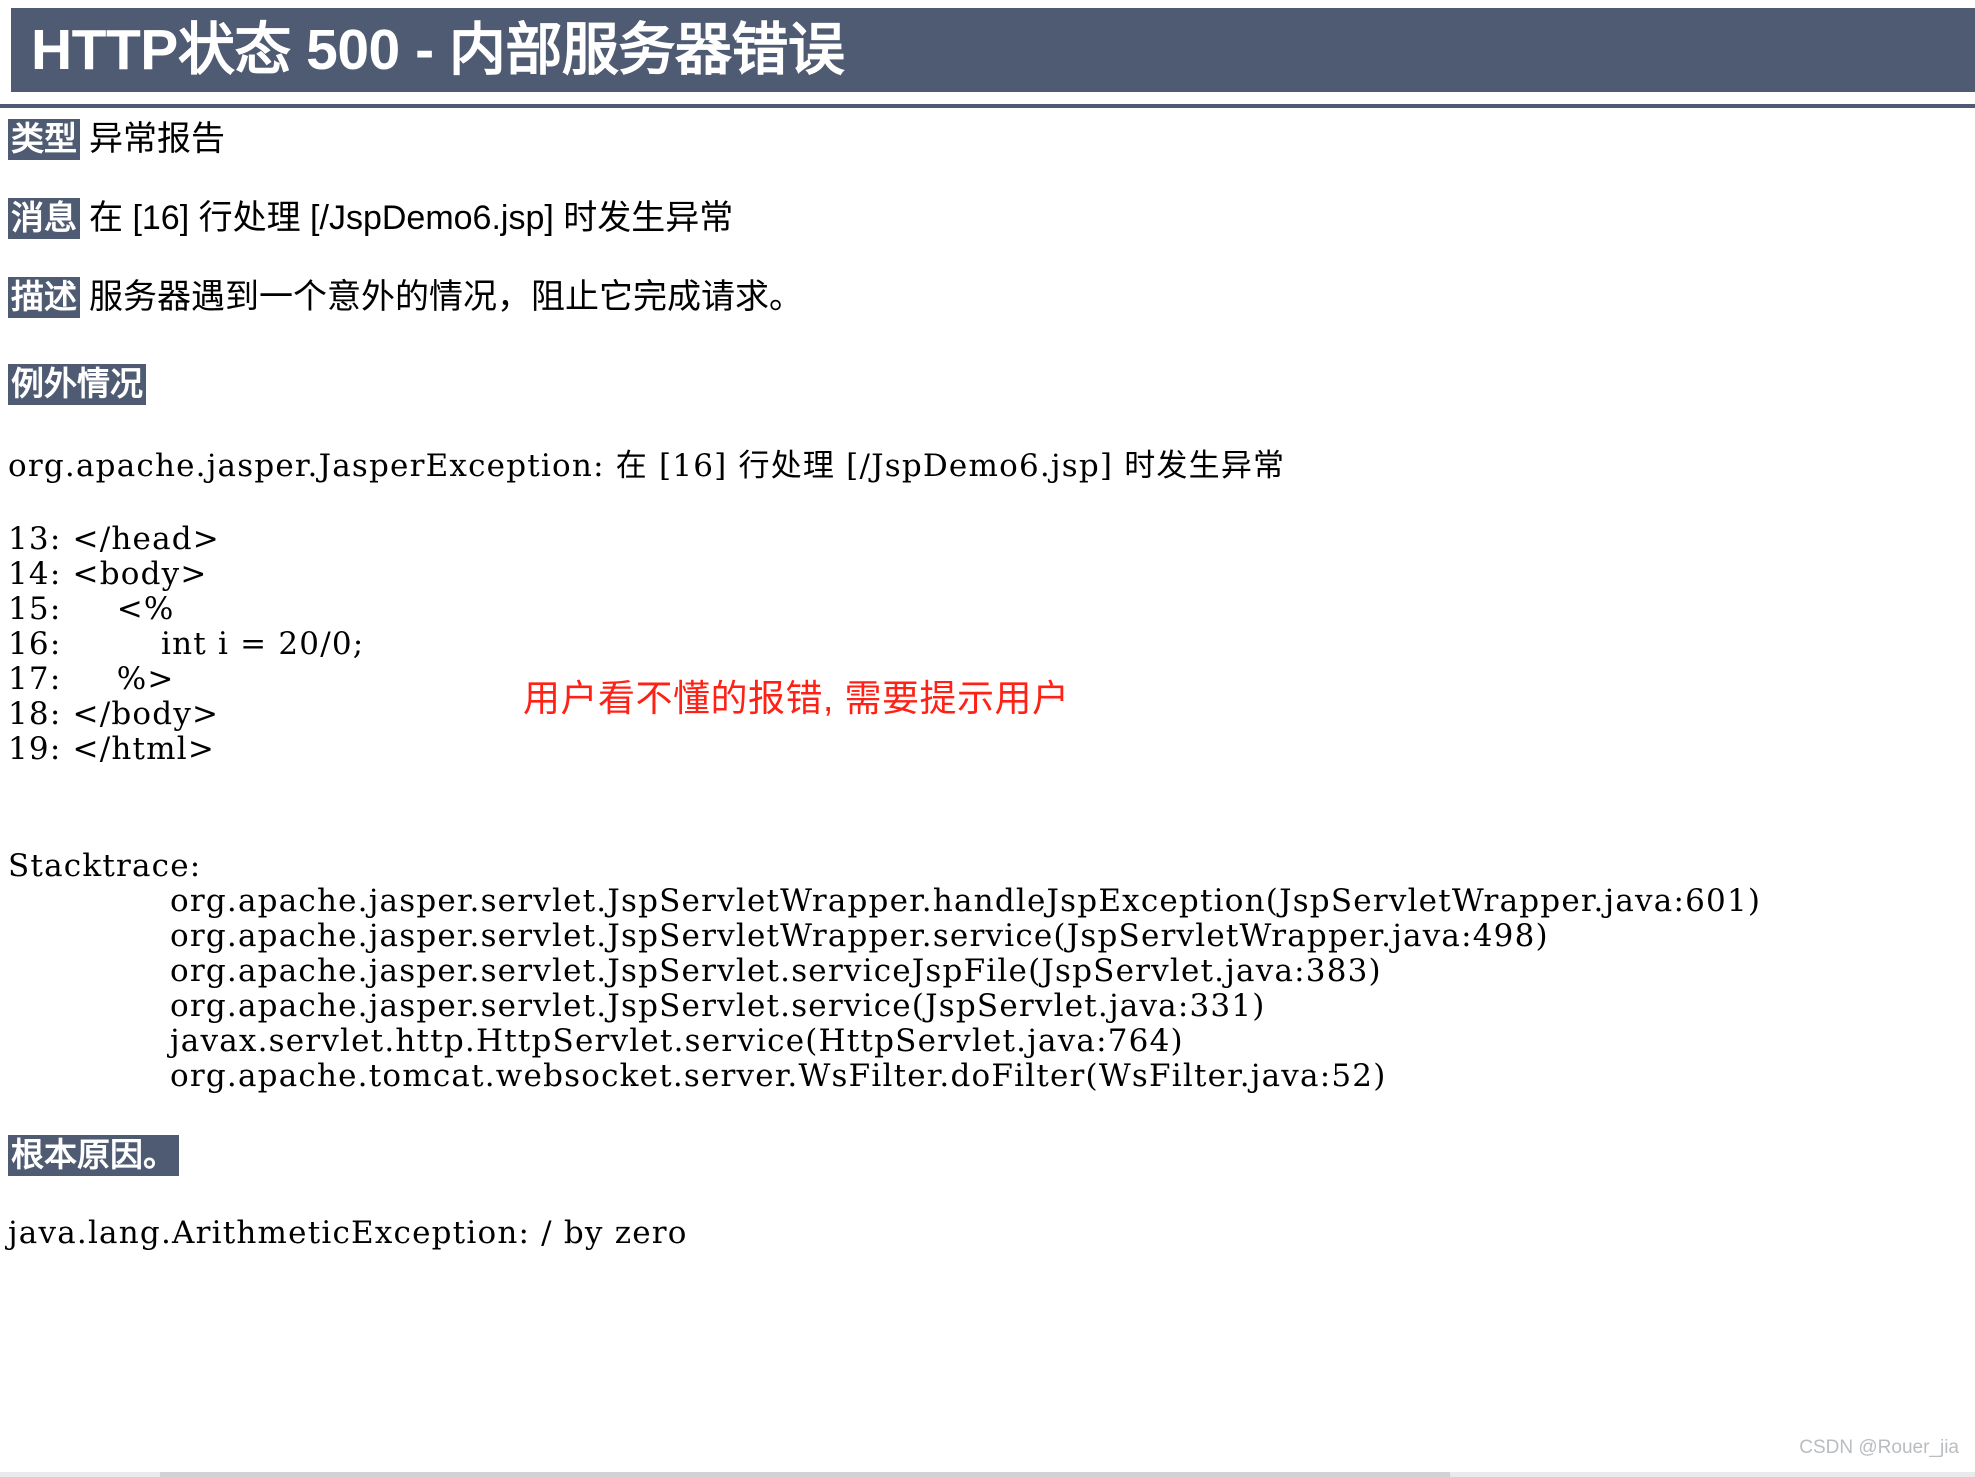  Describe the element at coordinates (105, 865) in the screenshot. I see `stacktrace-label: Stacktrace:` at that location.